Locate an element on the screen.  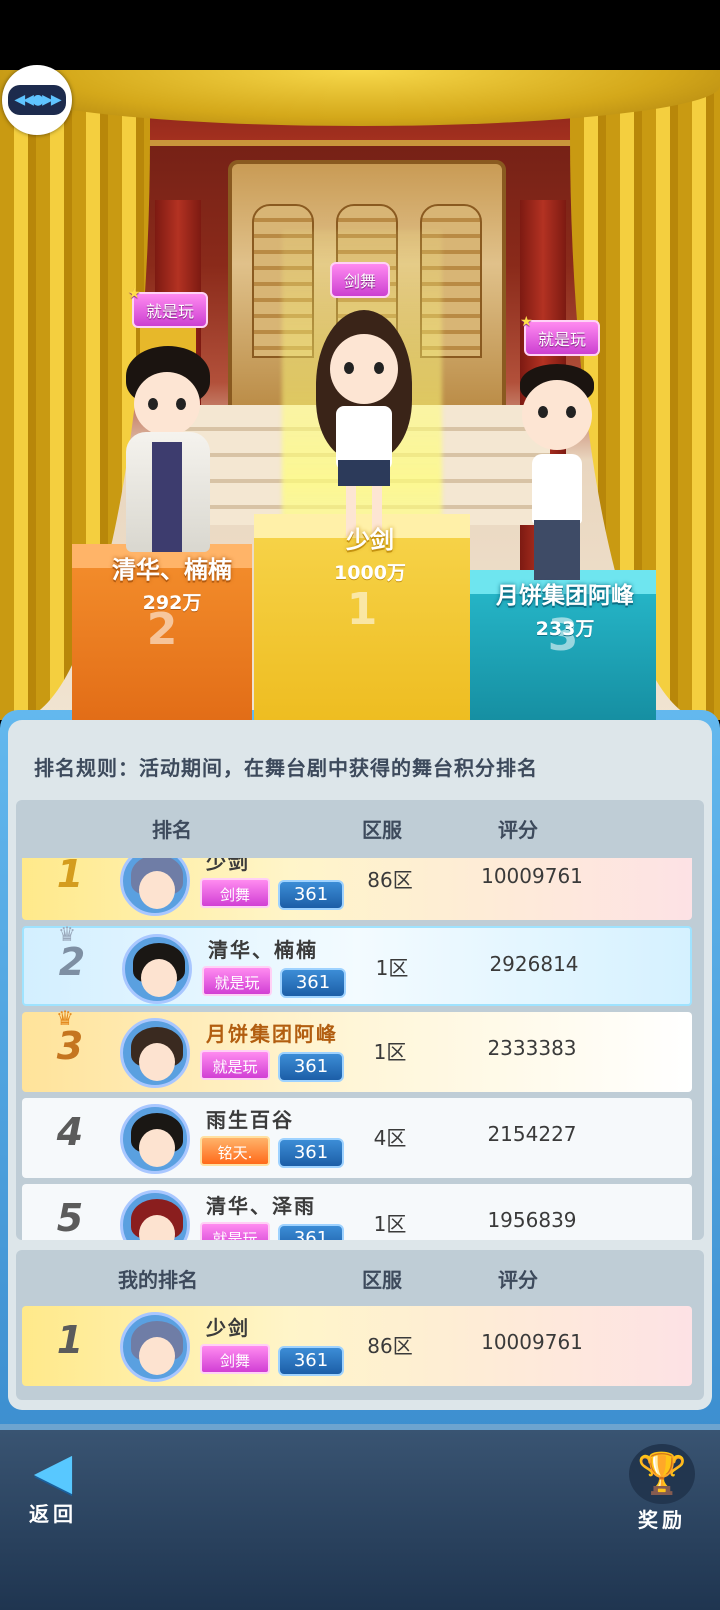
status-bar is located at coordinates (360, 35).